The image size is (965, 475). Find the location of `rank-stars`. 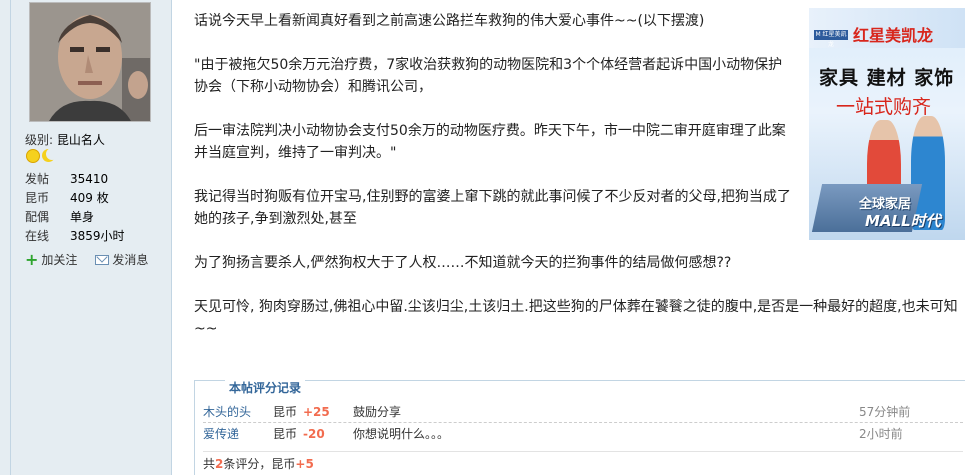

rank-stars is located at coordinates (42, 155).